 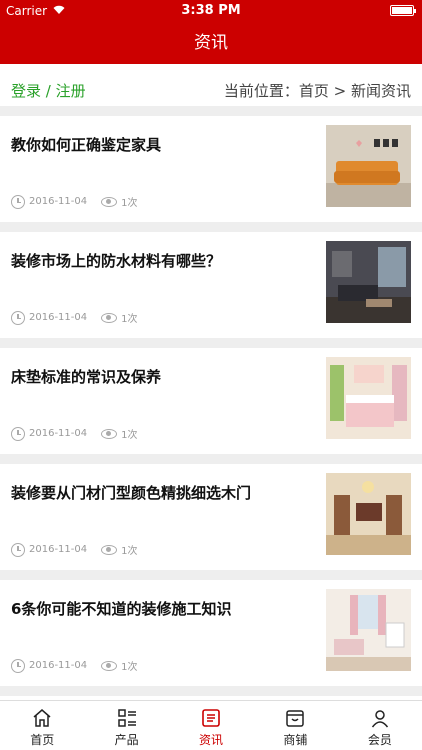 I want to click on page-title: 资讯, so click(x=211, y=43).